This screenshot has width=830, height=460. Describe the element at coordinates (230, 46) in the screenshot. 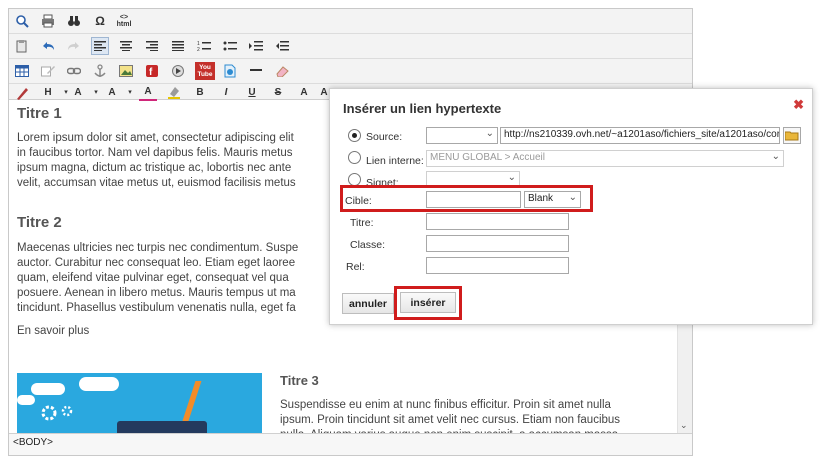

I see `unordered-list-icon` at that location.